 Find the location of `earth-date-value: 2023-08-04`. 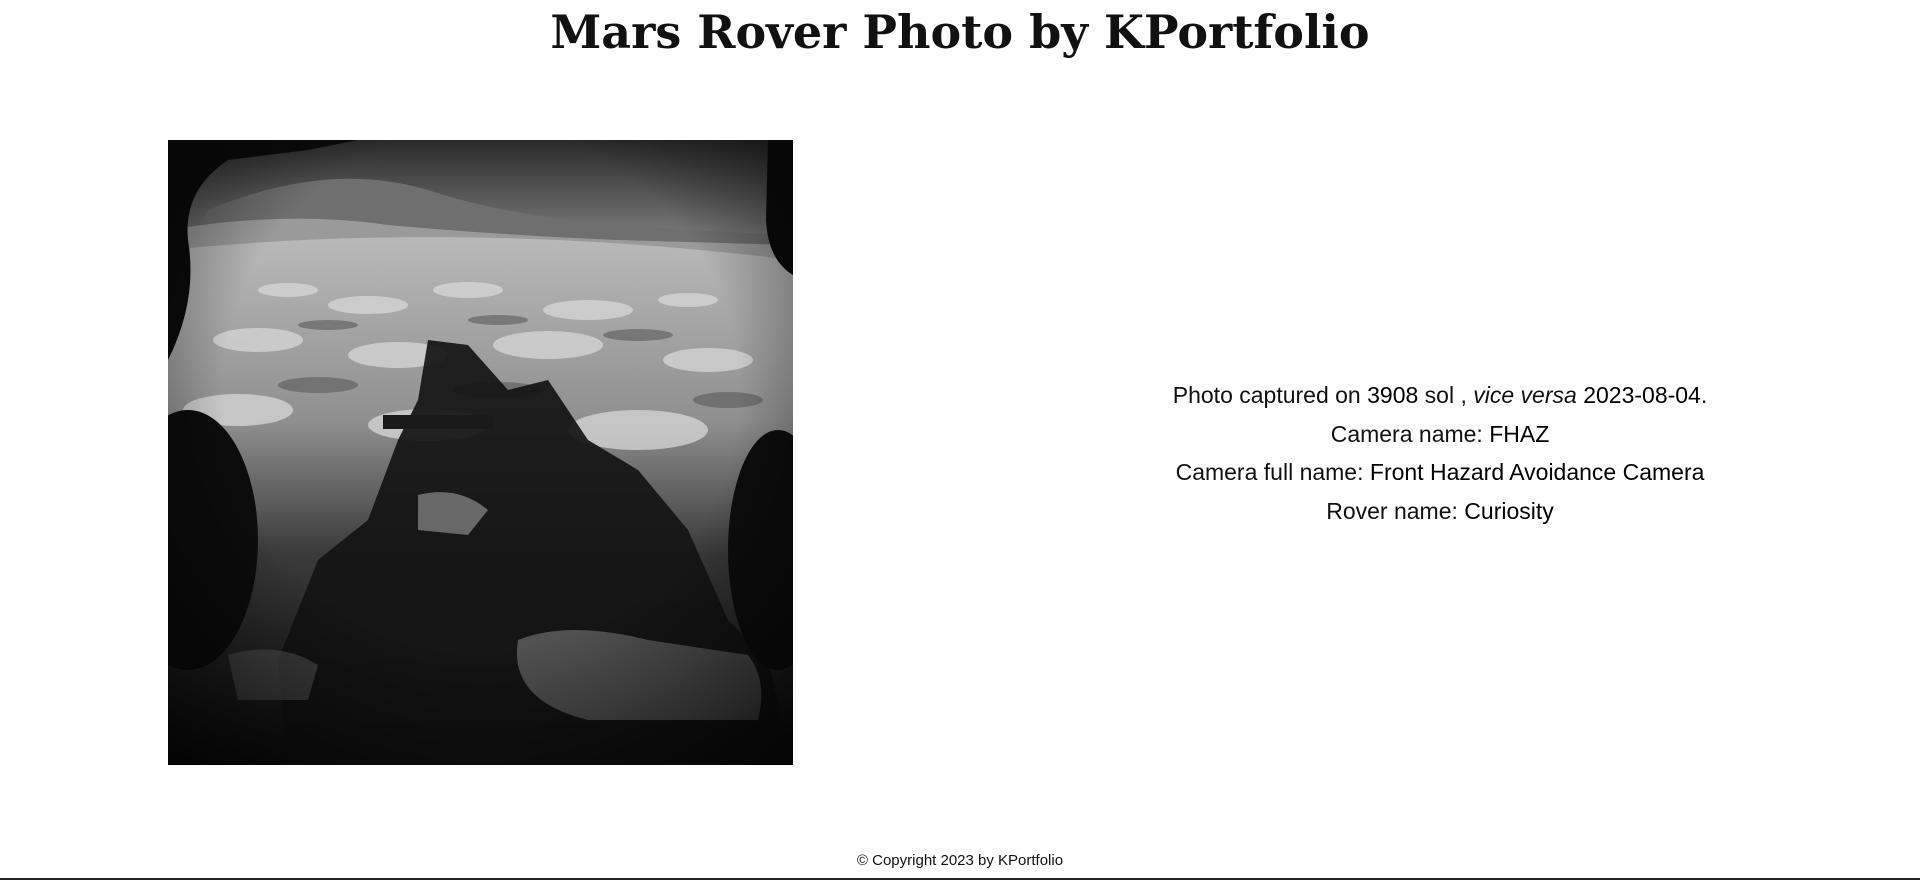

earth-date-value: 2023-08-04 is located at coordinates (1642, 395).